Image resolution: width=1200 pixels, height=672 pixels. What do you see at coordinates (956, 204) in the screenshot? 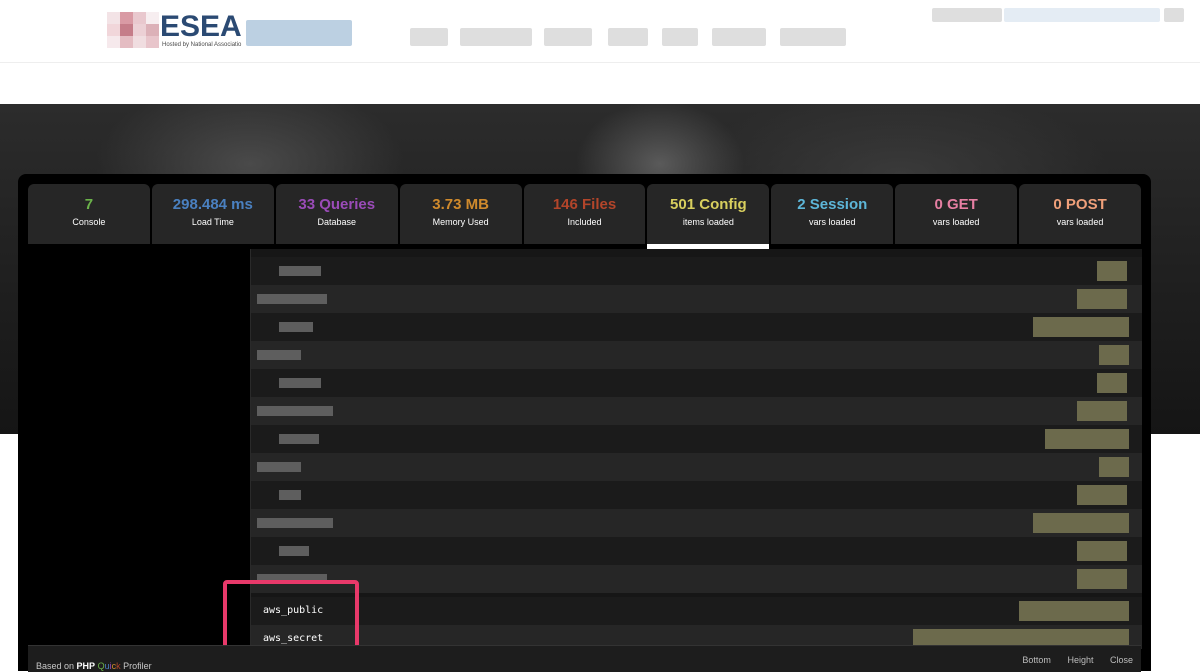
I see `tab-value: 0 GET` at bounding box center [956, 204].